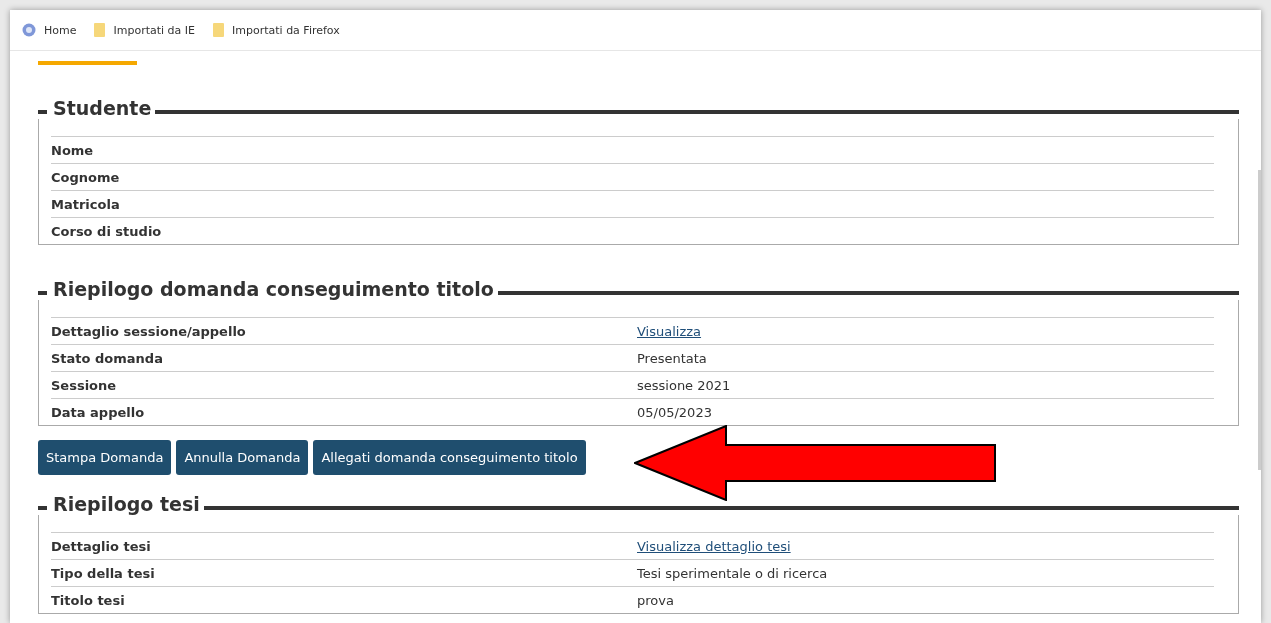 This screenshot has height=623, width=1271. Describe the element at coordinates (126, 504) in the screenshot. I see `section-title: Riepilogo tesi` at that location.